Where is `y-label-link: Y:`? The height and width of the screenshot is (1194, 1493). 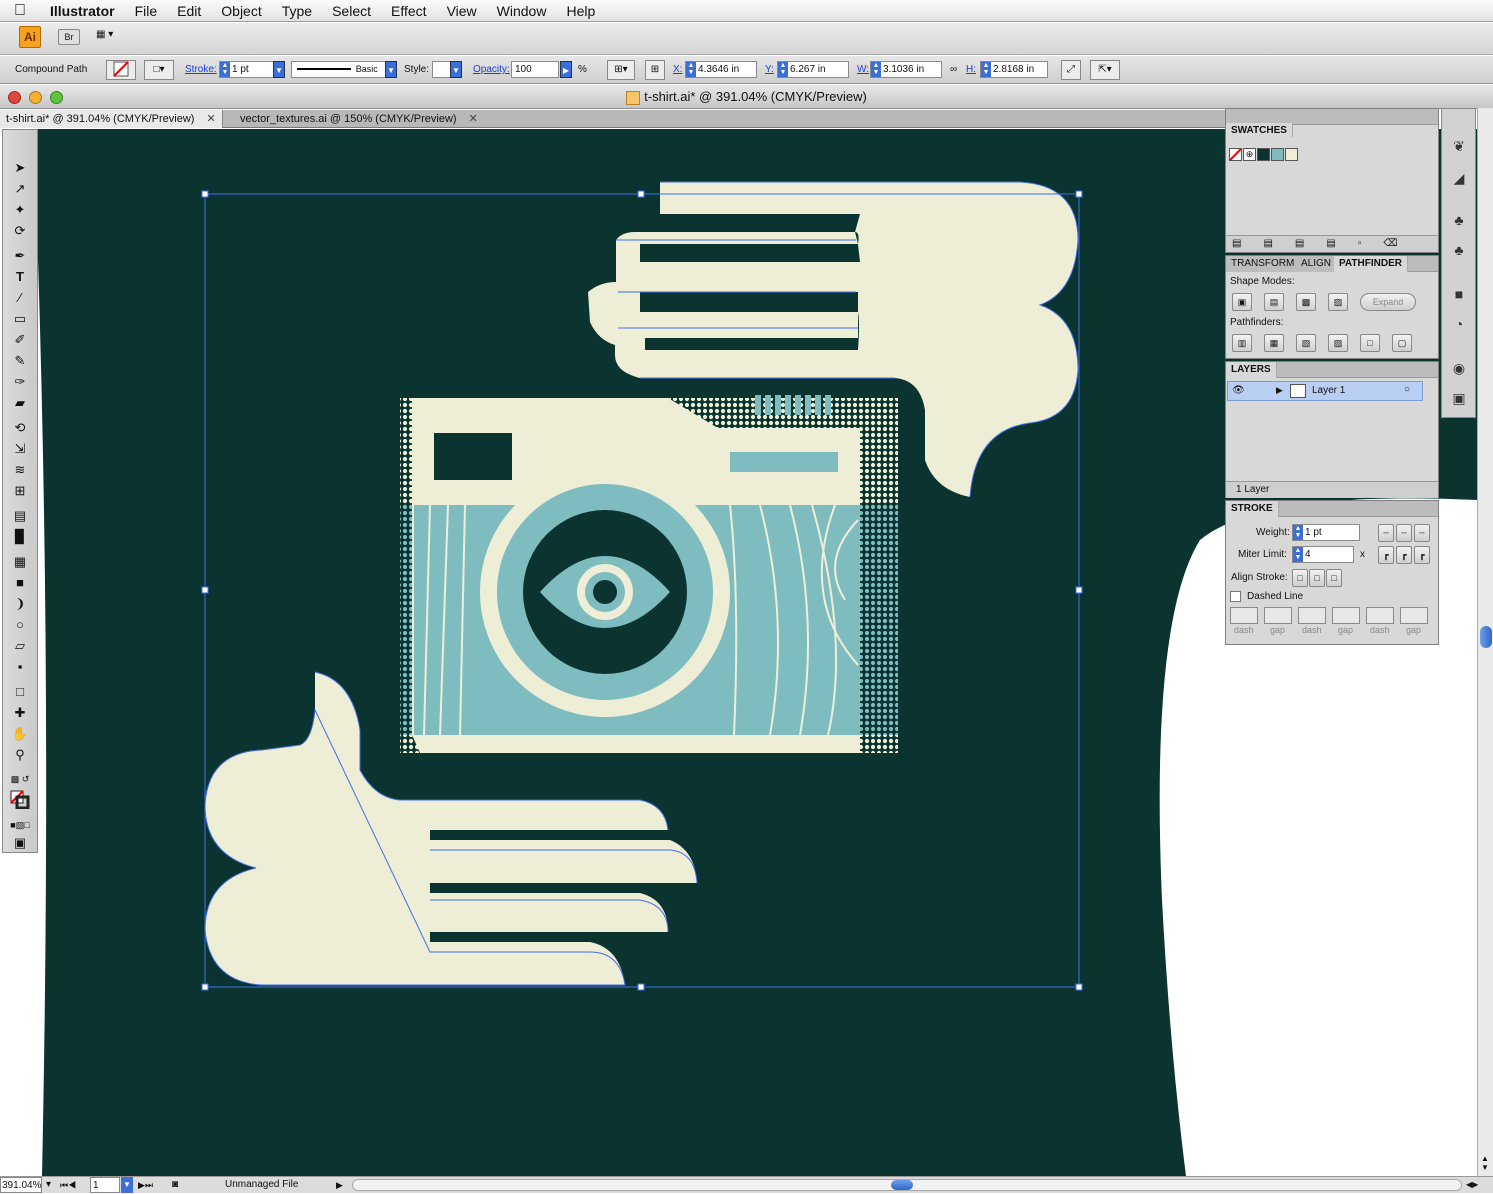
y-label-link: Y: is located at coordinates (769, 70).